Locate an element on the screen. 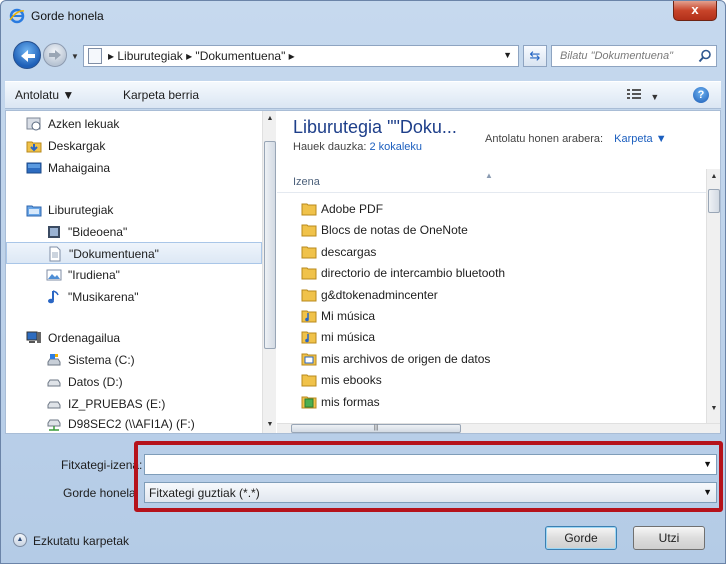 The height and width of the screenshot is (564, 726). nav-item-label: Datos (D:) is located at coordinates (95, 382).